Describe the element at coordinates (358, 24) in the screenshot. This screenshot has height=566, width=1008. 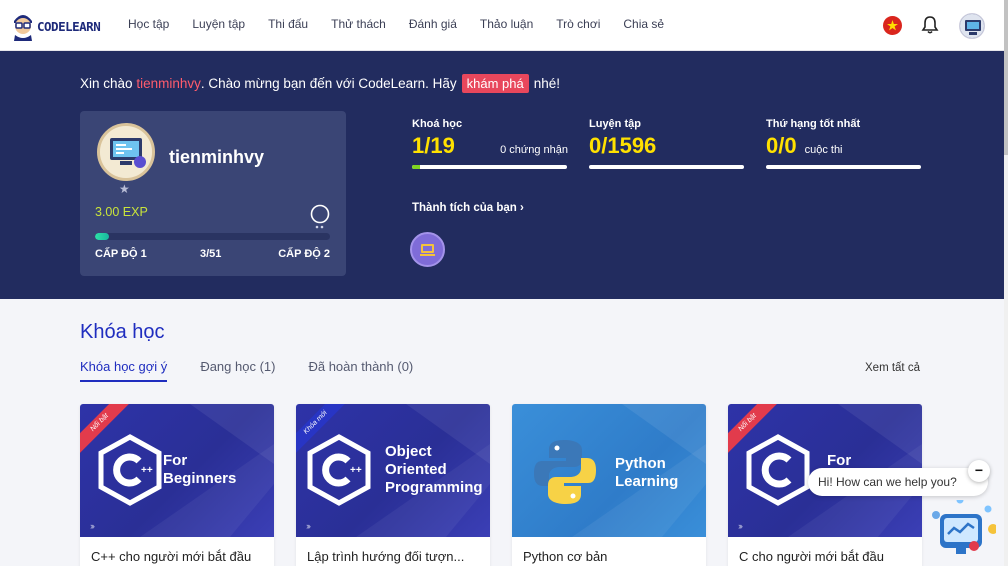
I see `menu-item-thu-thach: Thử thách` at that location.